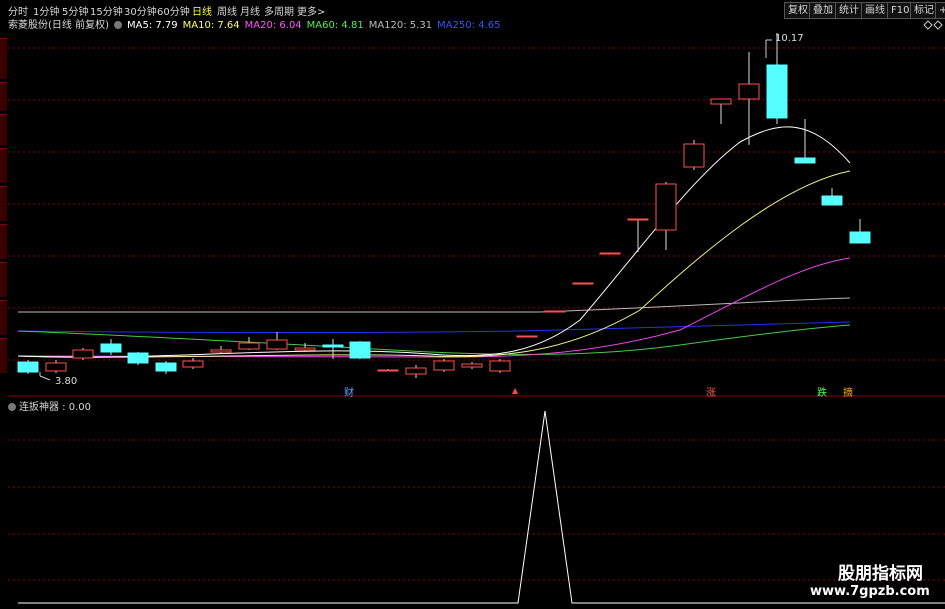  I want to click on period-tab-multi: 多周期, so click(279, 10).